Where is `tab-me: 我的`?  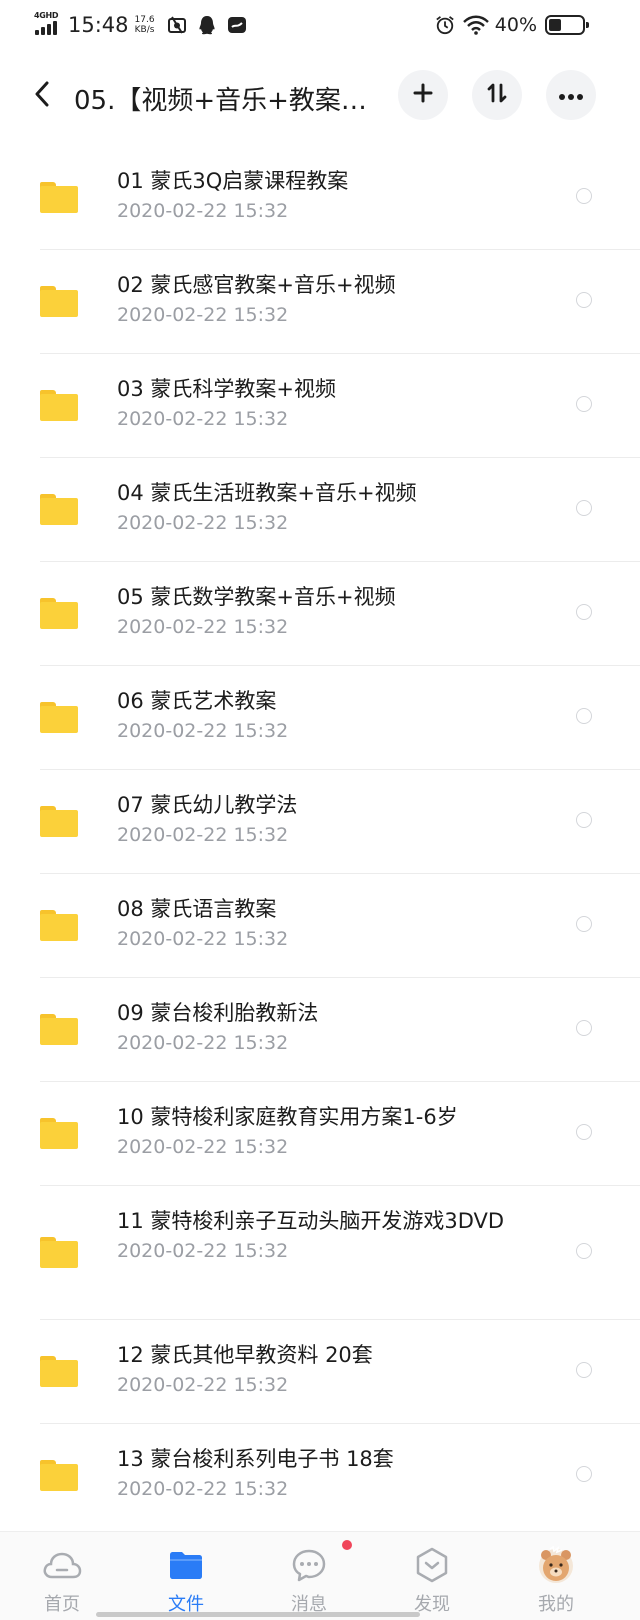 tab-me: 我的 is located at coordinates (556, 1576).